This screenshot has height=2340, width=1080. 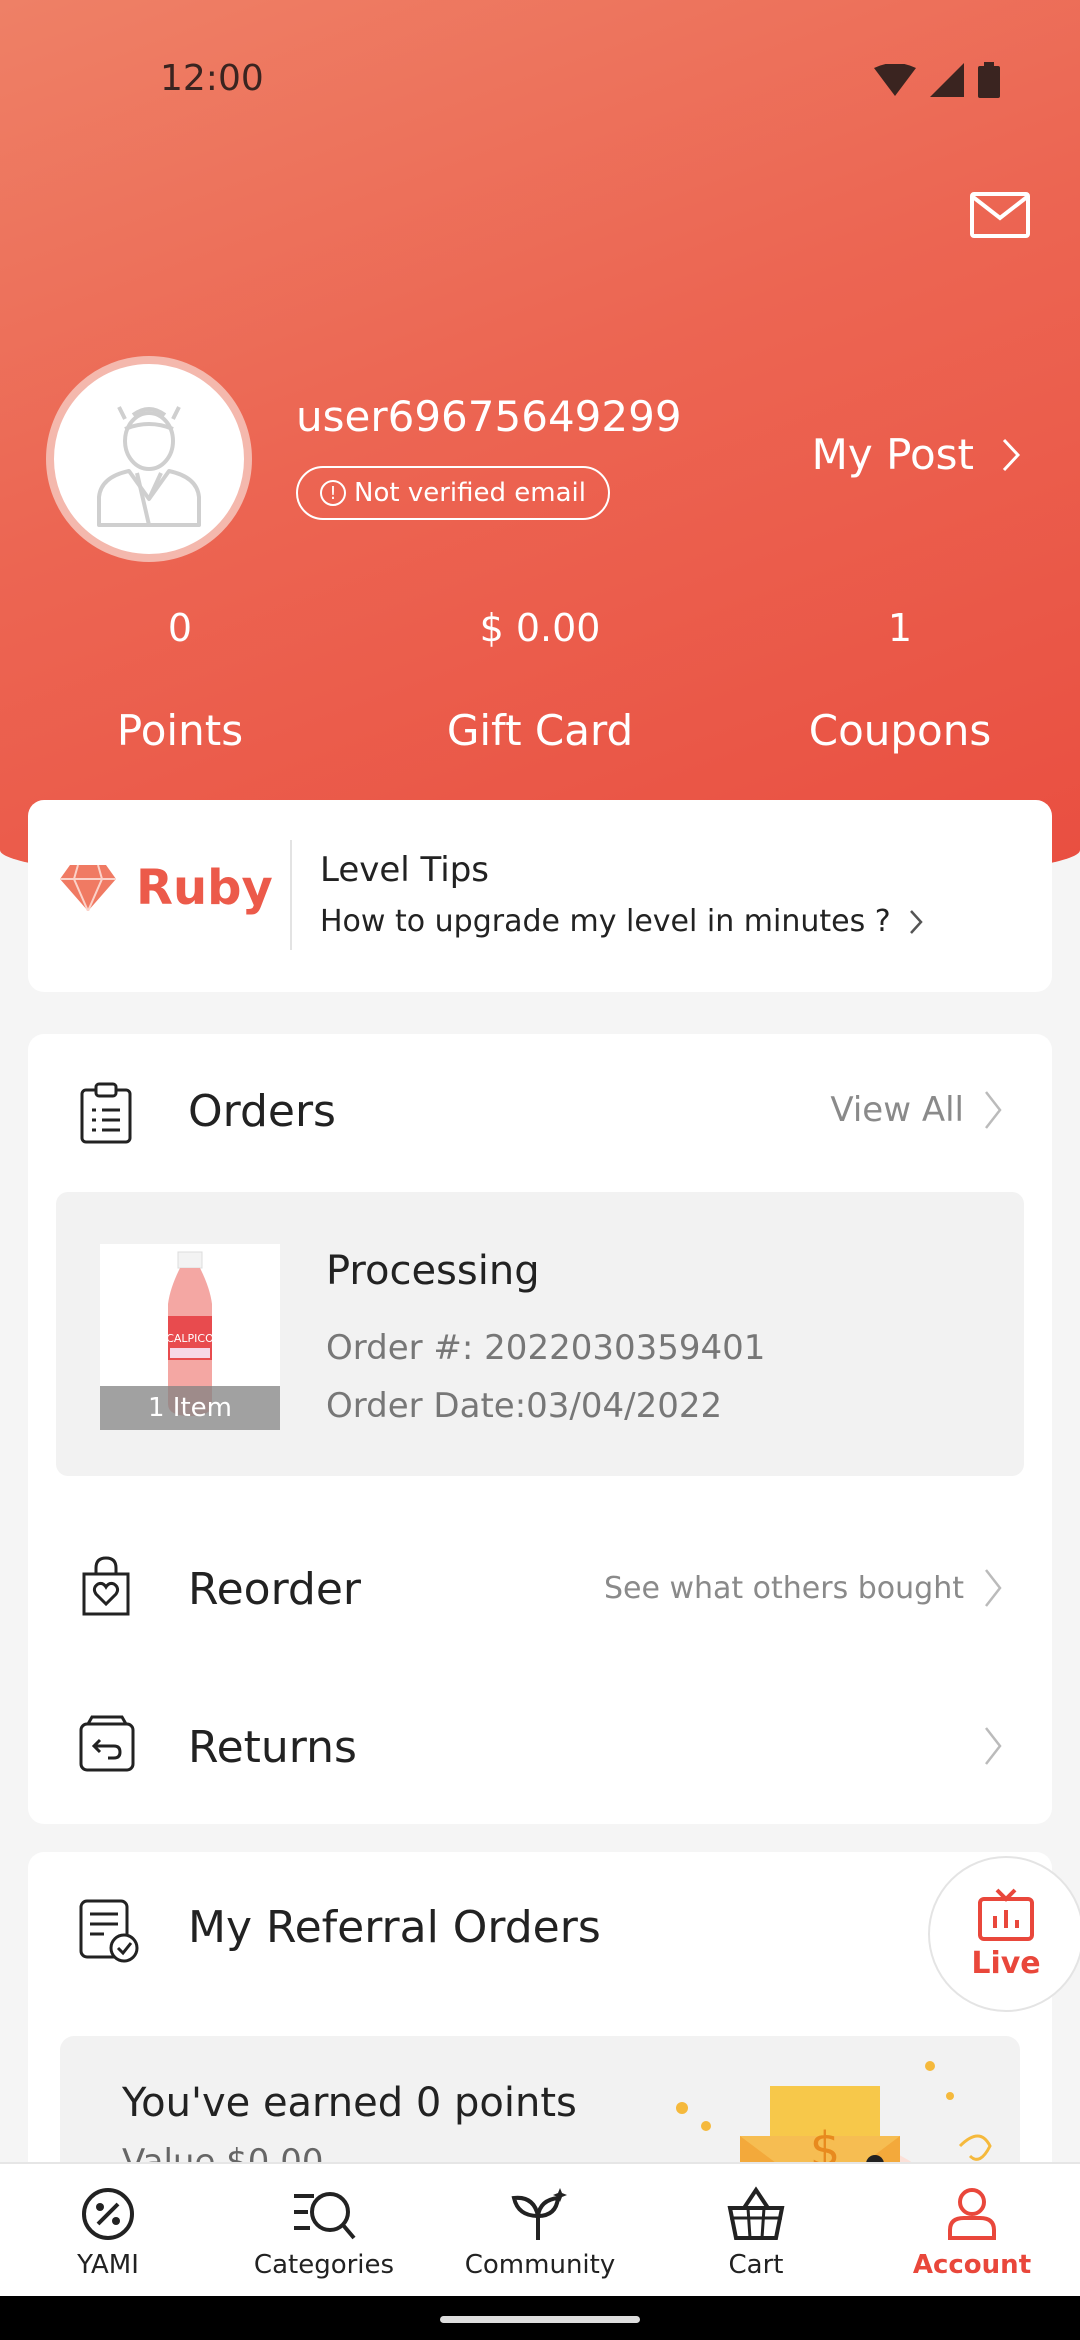 What do you see at coordinates (1000, 216) in the screenshot?
I see `mail-icon` at bounding box center [1000, 216].